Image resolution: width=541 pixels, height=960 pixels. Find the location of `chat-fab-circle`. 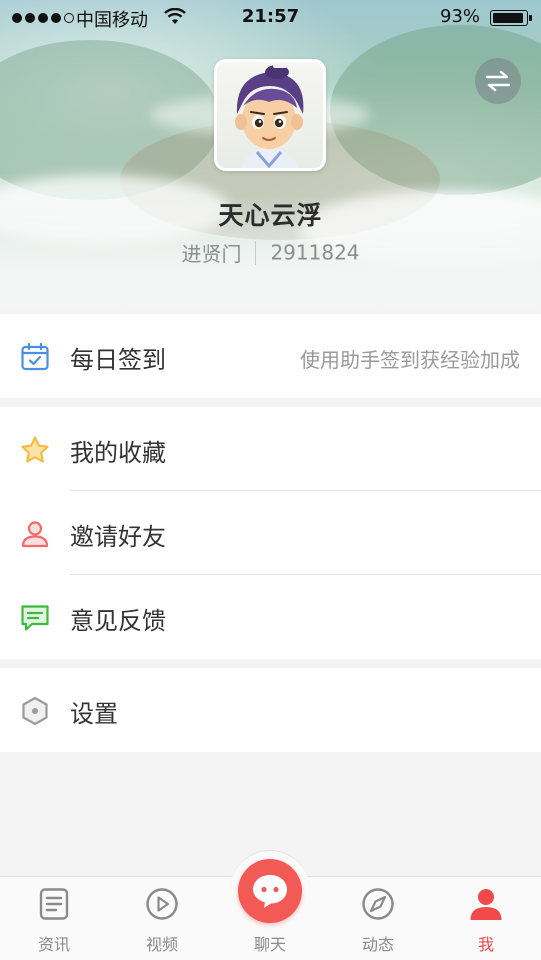

chat-fab-circle is located at coordinates (270, 891).